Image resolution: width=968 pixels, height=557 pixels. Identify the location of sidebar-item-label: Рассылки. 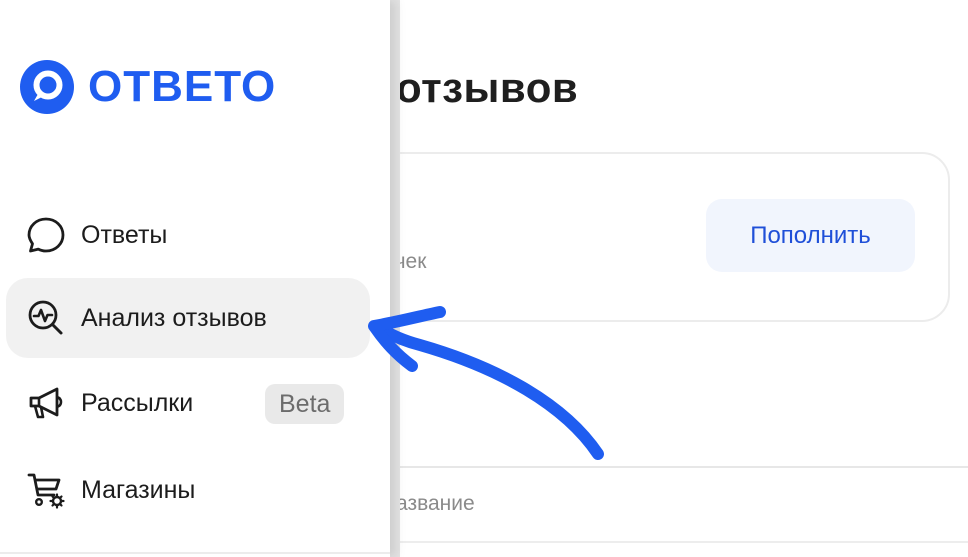
(137, 402).